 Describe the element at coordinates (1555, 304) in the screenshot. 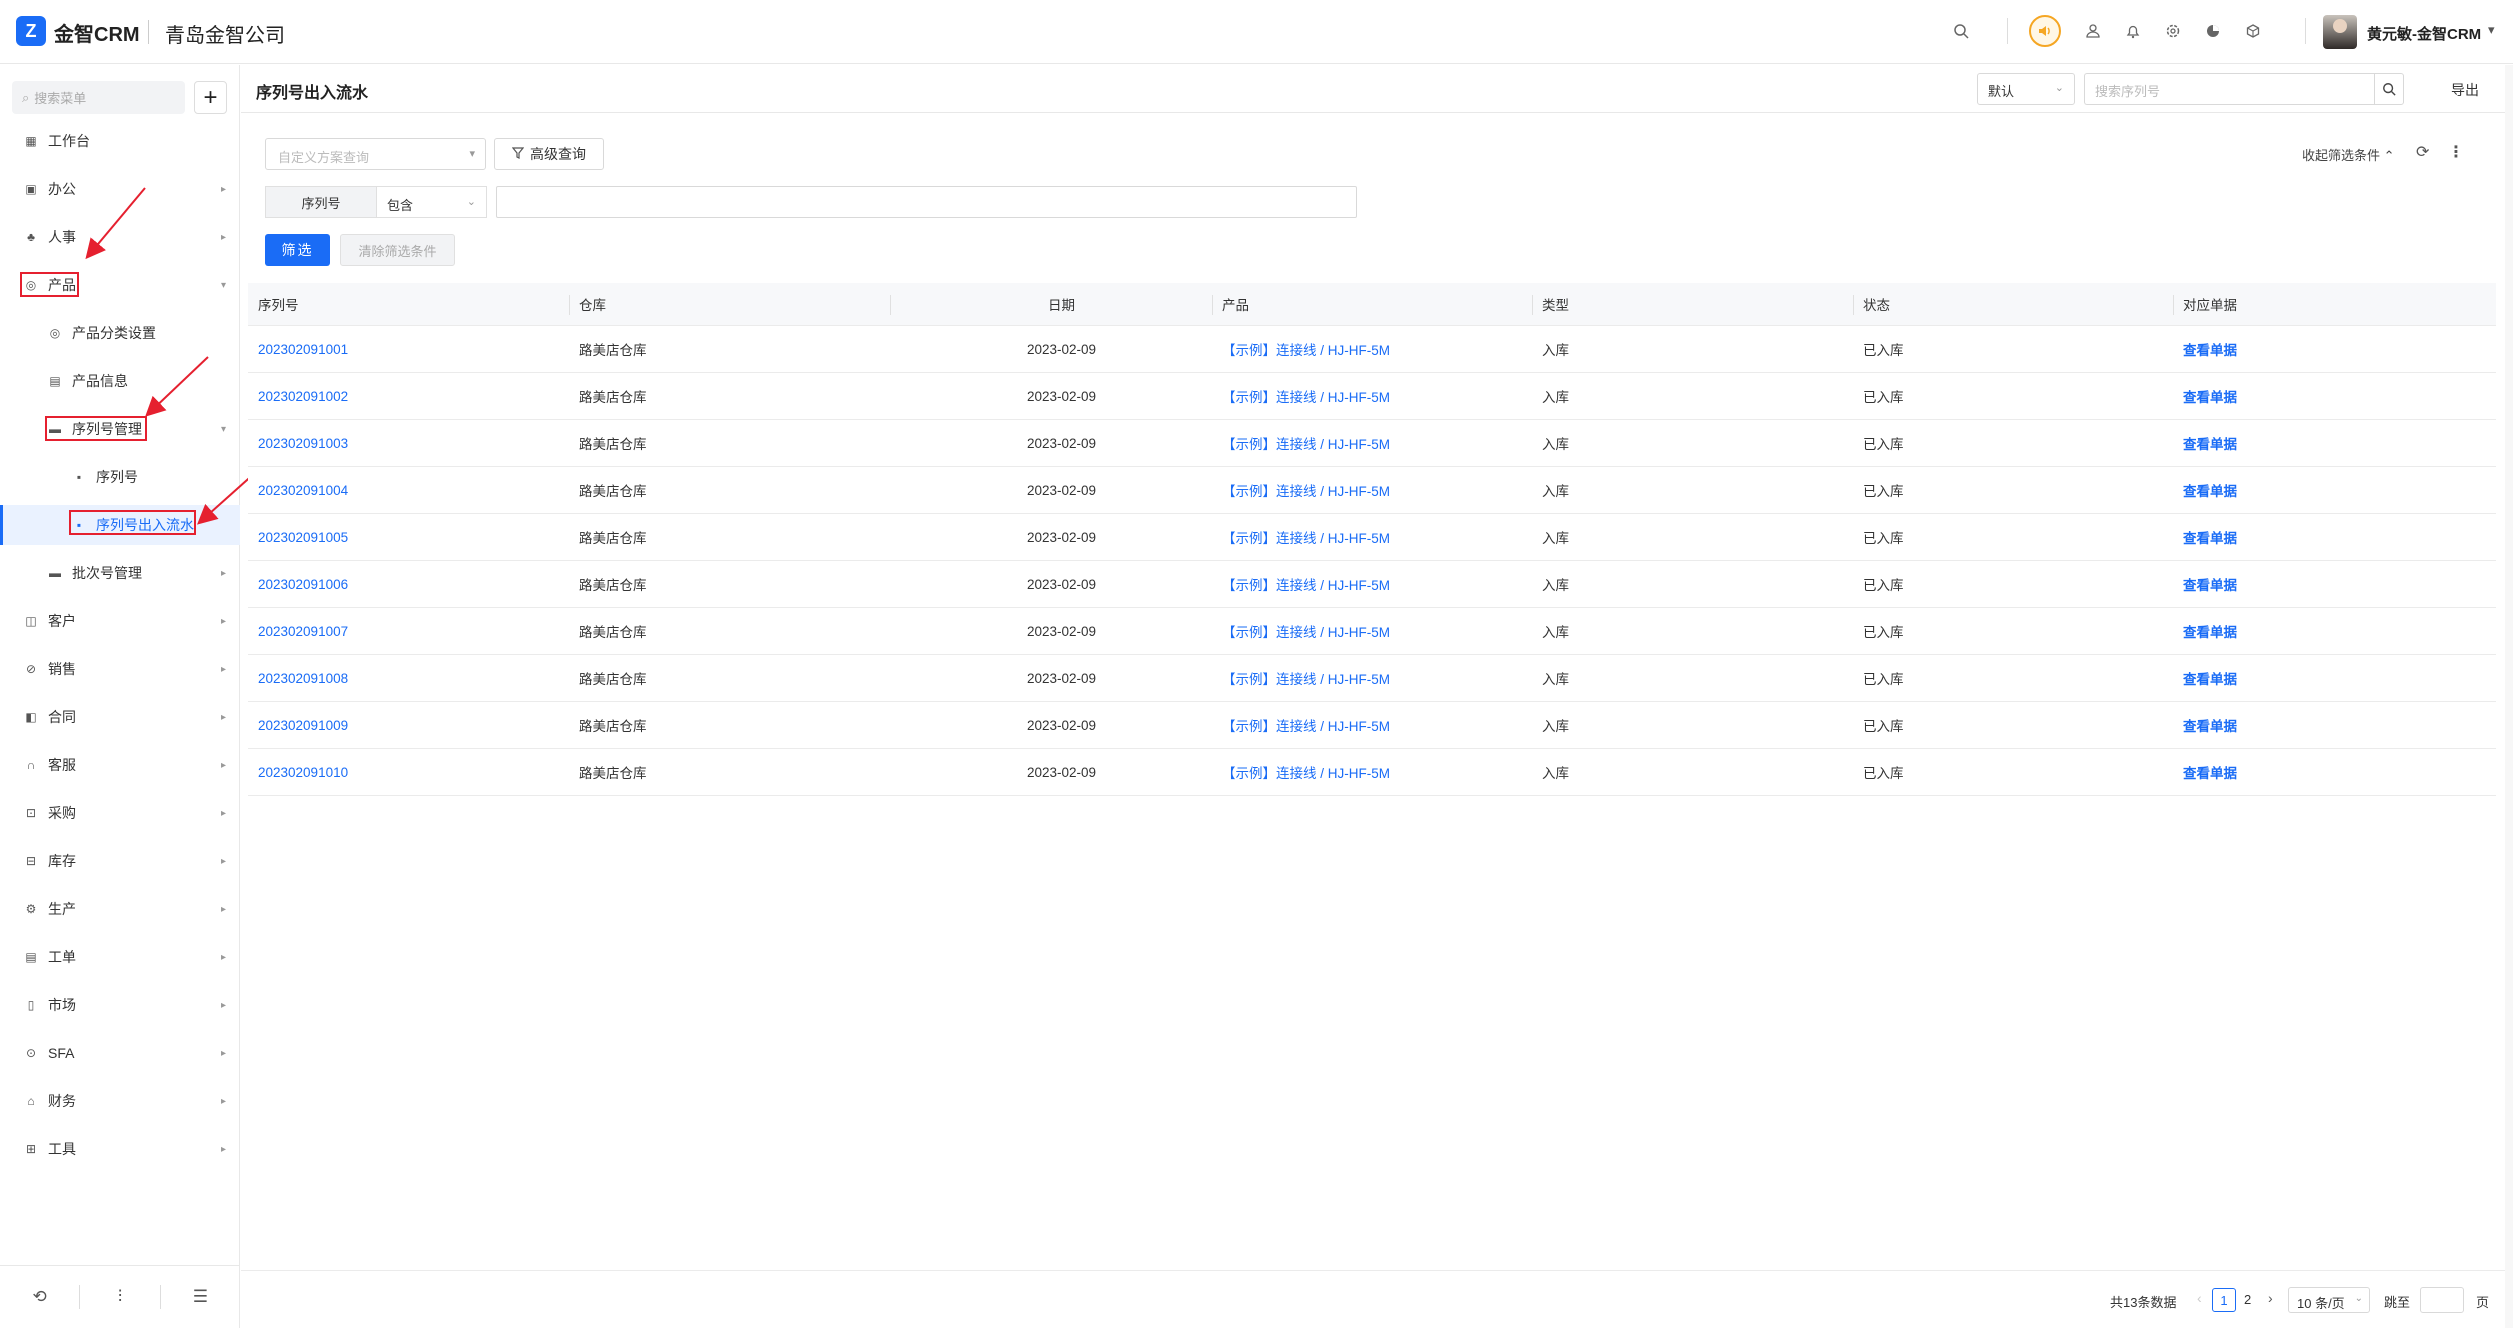

I see `column-header-type: 类型` at that location.